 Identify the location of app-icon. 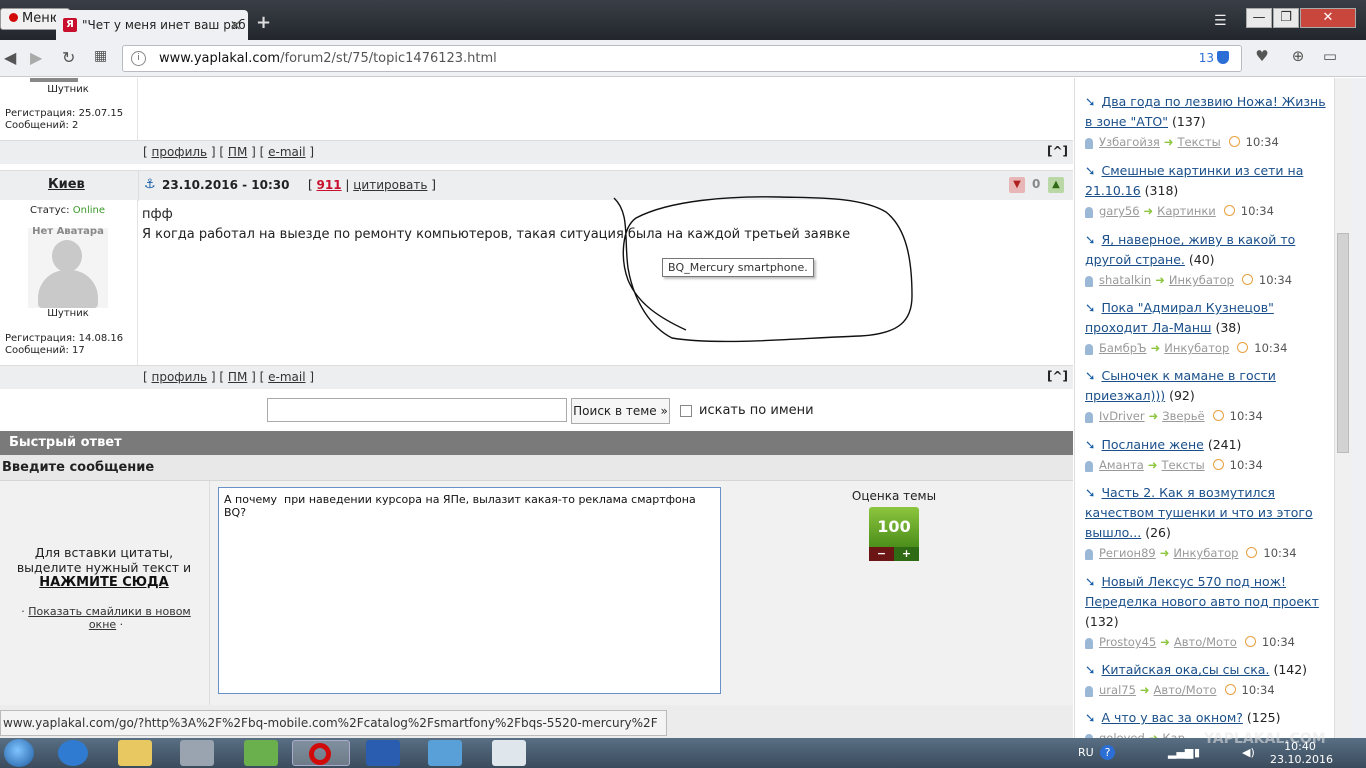
(197, 753).